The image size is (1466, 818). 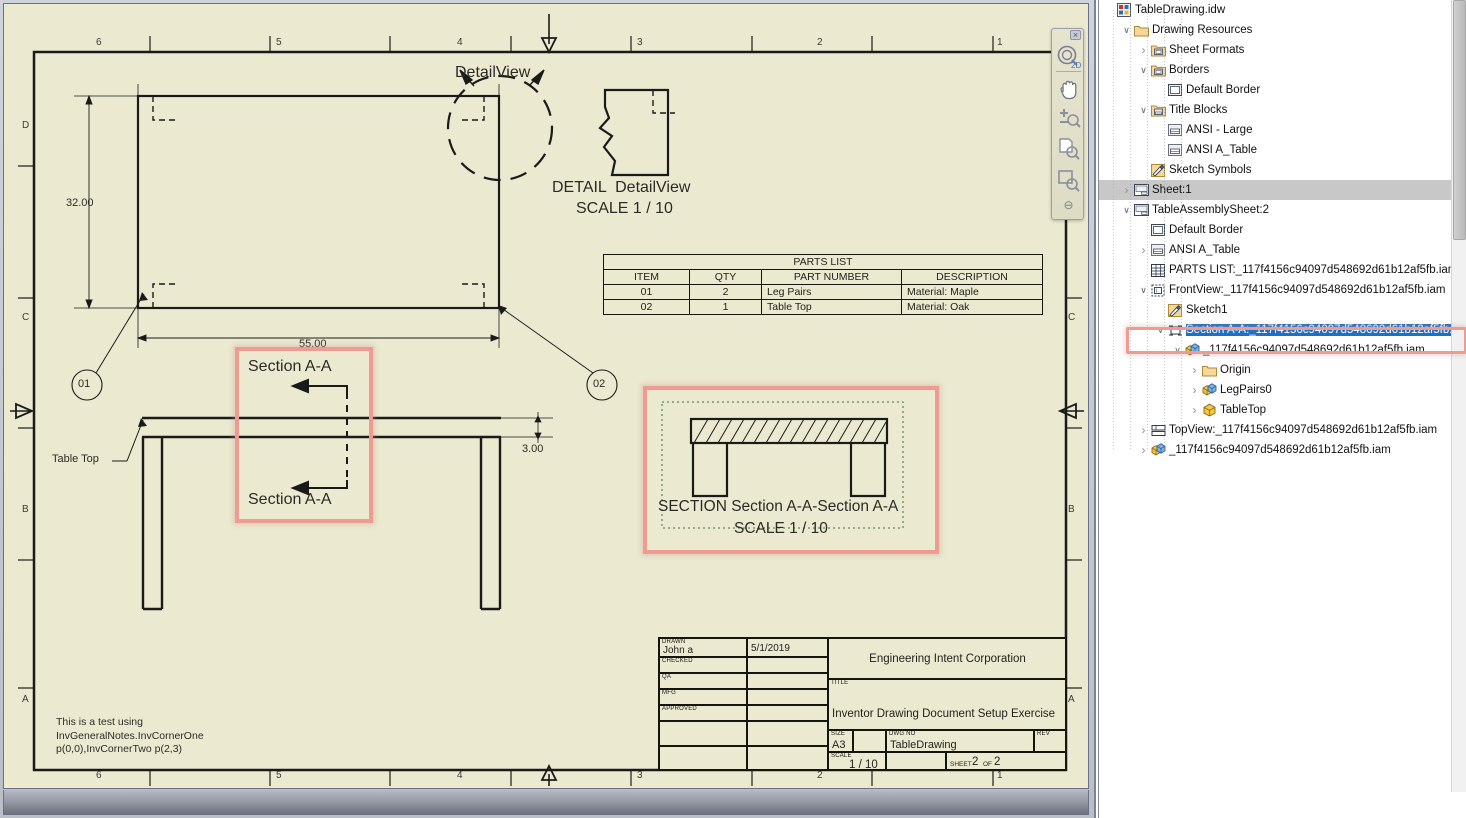 What do you see at coordinates (1275, 410) in the screenshot?
I see `tree-node: › TableTop` at bounding box center [1275, 410].